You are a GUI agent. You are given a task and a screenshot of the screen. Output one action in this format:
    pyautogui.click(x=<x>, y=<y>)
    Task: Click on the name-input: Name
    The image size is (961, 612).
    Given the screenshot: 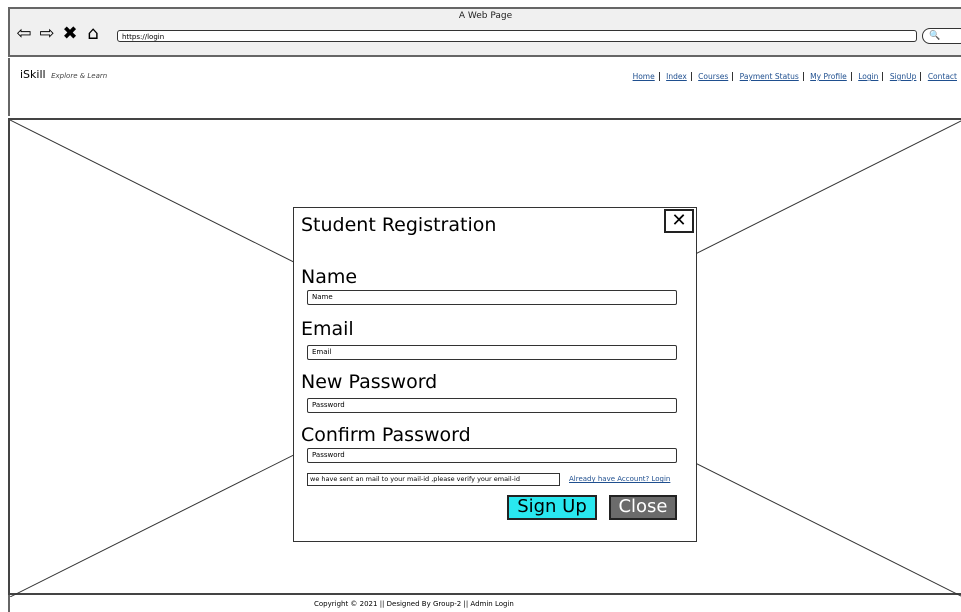 What is the action you would take?
    pyautogui.click(x=492, y=297)
    